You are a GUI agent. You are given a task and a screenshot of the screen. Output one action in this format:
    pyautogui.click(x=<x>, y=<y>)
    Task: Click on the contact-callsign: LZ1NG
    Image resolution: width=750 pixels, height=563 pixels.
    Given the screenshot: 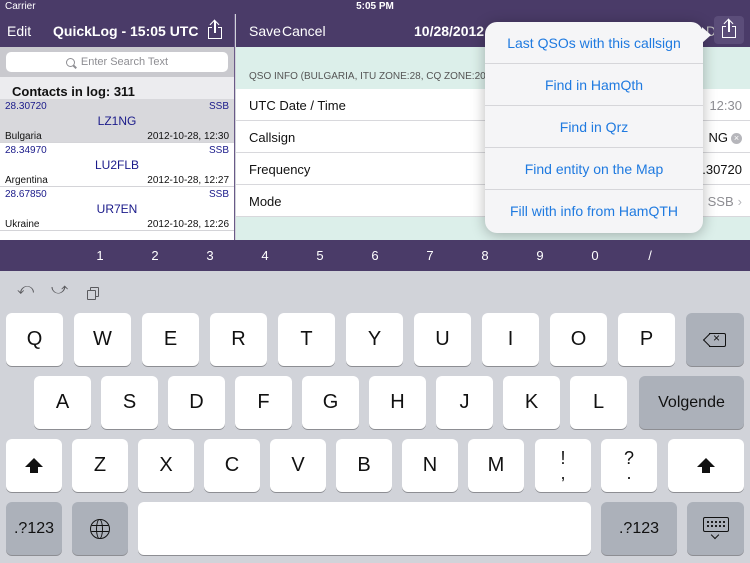 What is the action you would take?
    pyautogui.click(x=117, y=121)
    